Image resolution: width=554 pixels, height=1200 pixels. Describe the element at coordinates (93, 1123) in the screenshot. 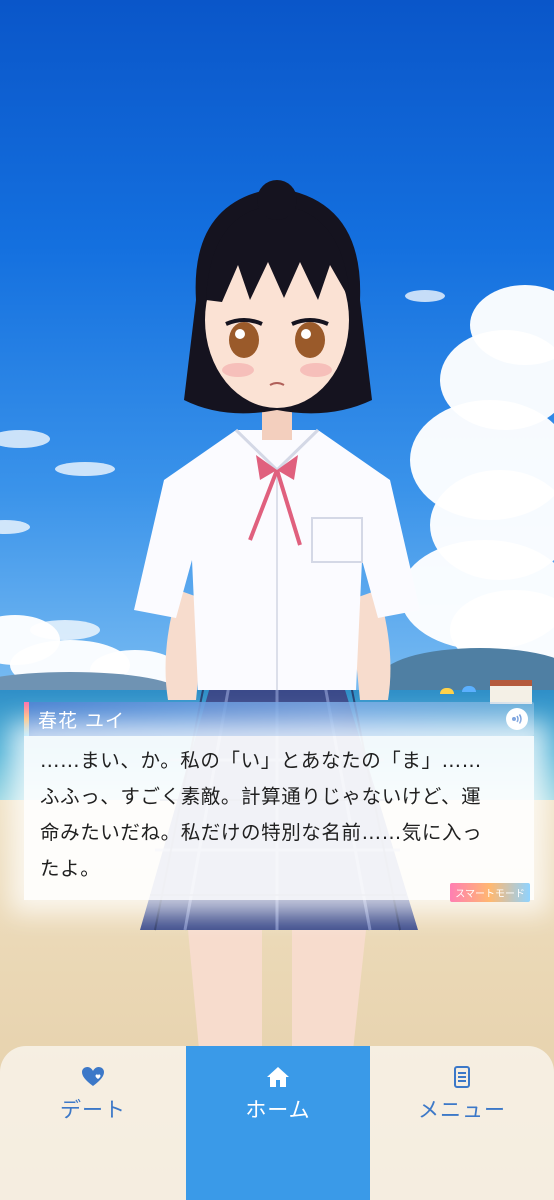

I see `nav-date-button: デート` at that location.